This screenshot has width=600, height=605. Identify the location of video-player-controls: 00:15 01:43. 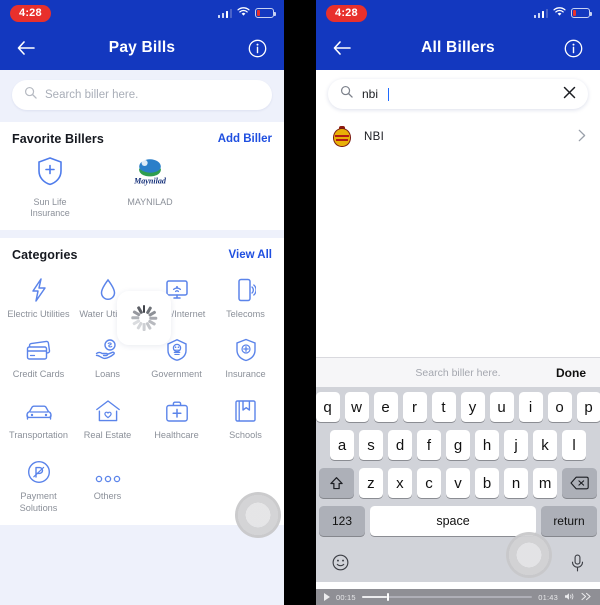
(458, 597).